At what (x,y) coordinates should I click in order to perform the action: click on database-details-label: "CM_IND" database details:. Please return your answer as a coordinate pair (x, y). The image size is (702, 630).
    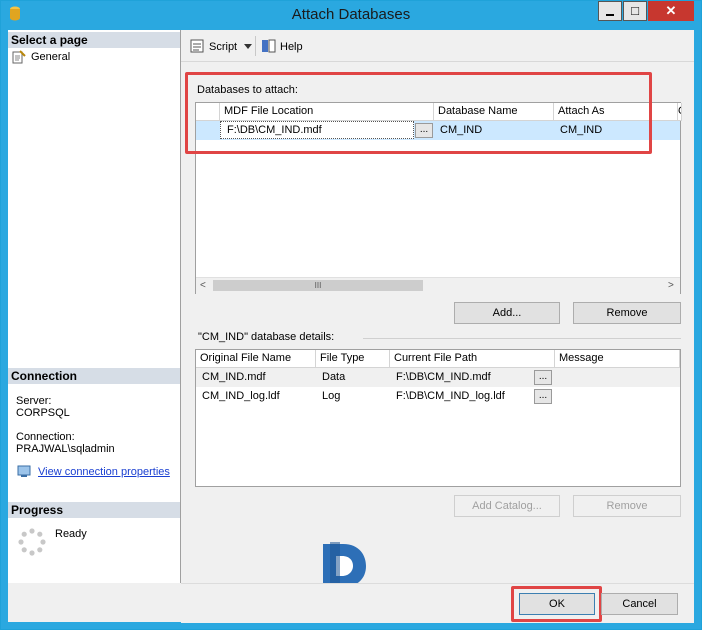
    Looking at the image, I should click on (266, 337).